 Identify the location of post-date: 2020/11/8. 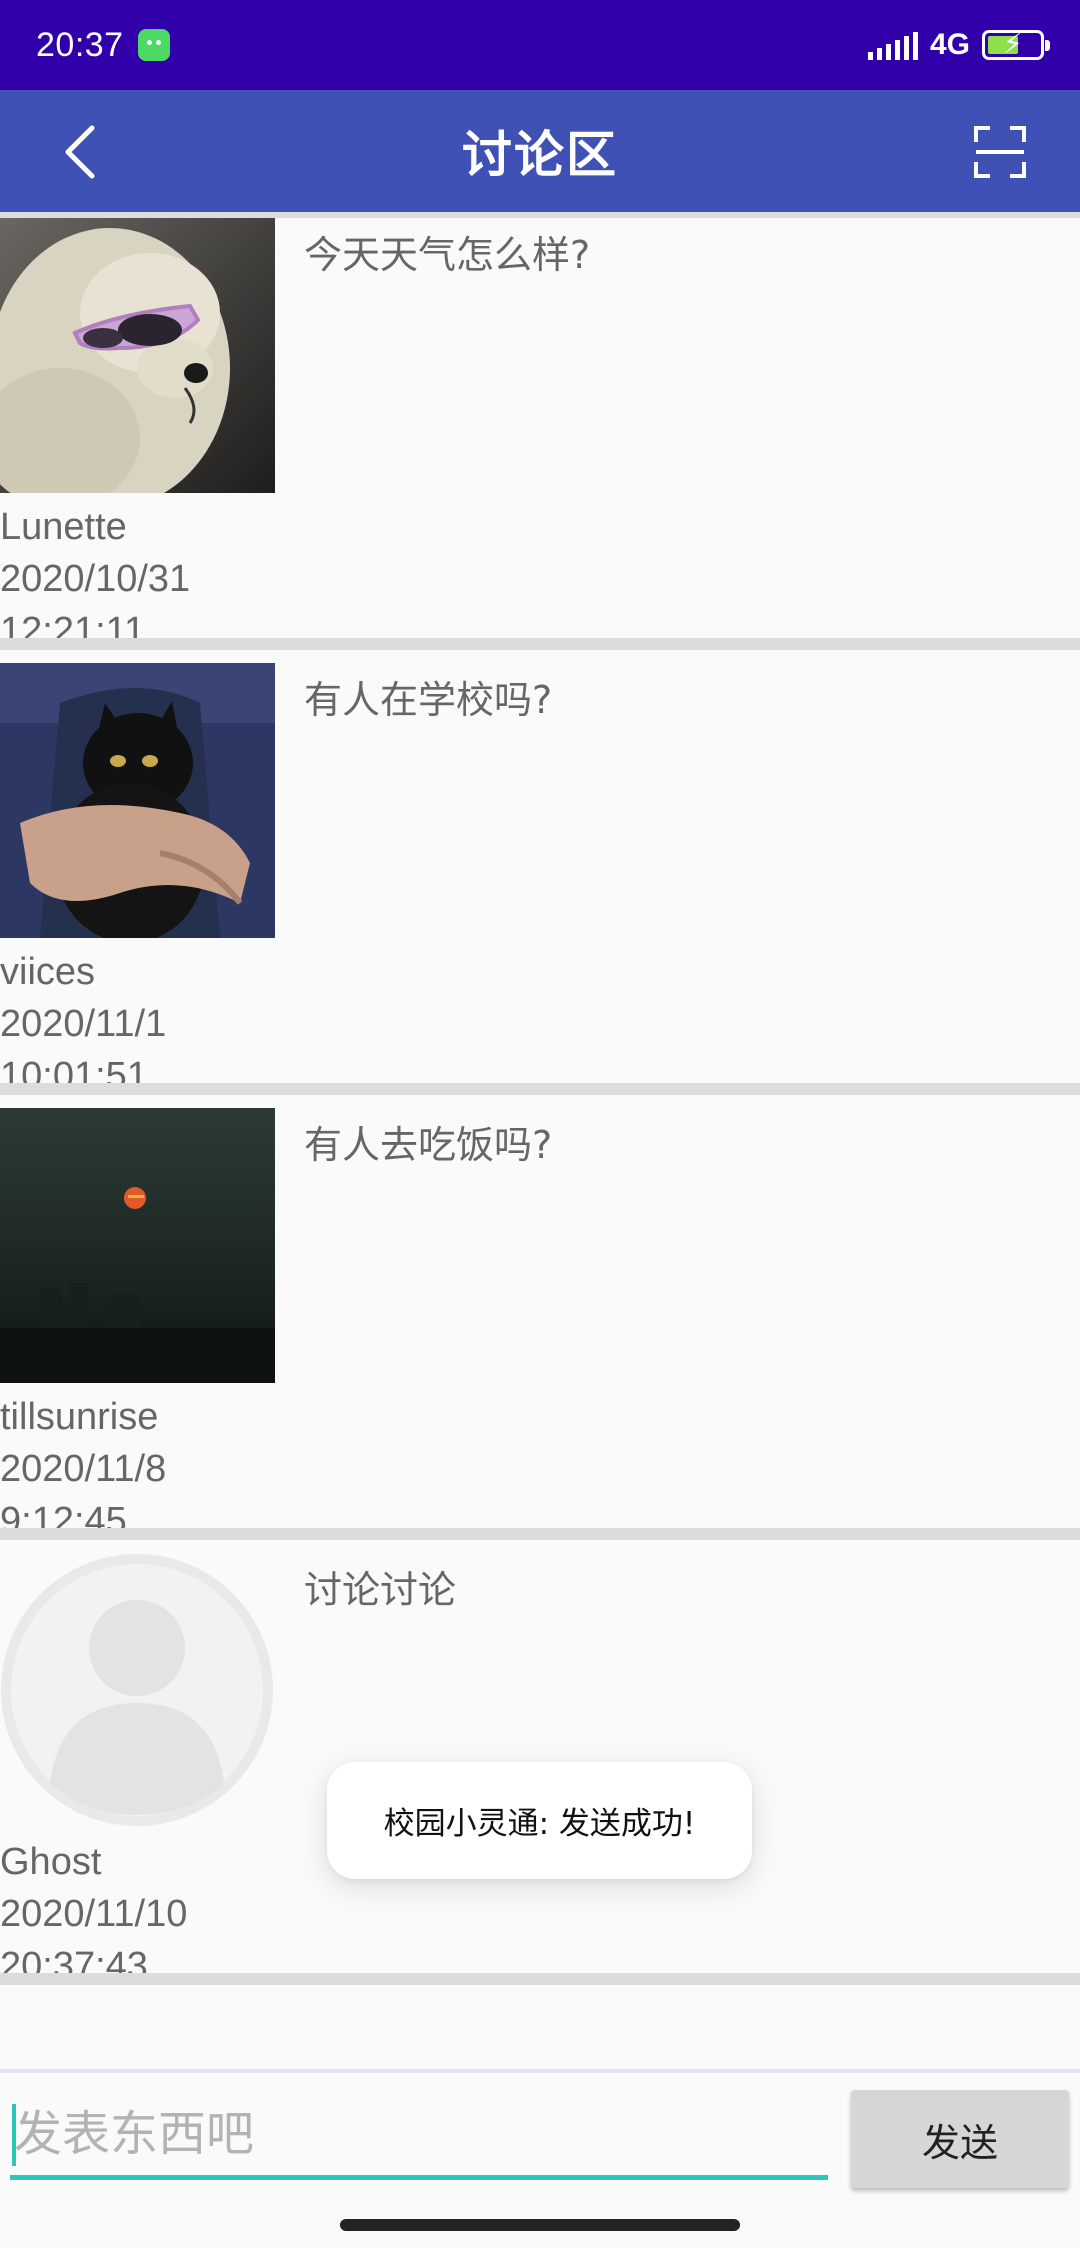
(83, 1469).